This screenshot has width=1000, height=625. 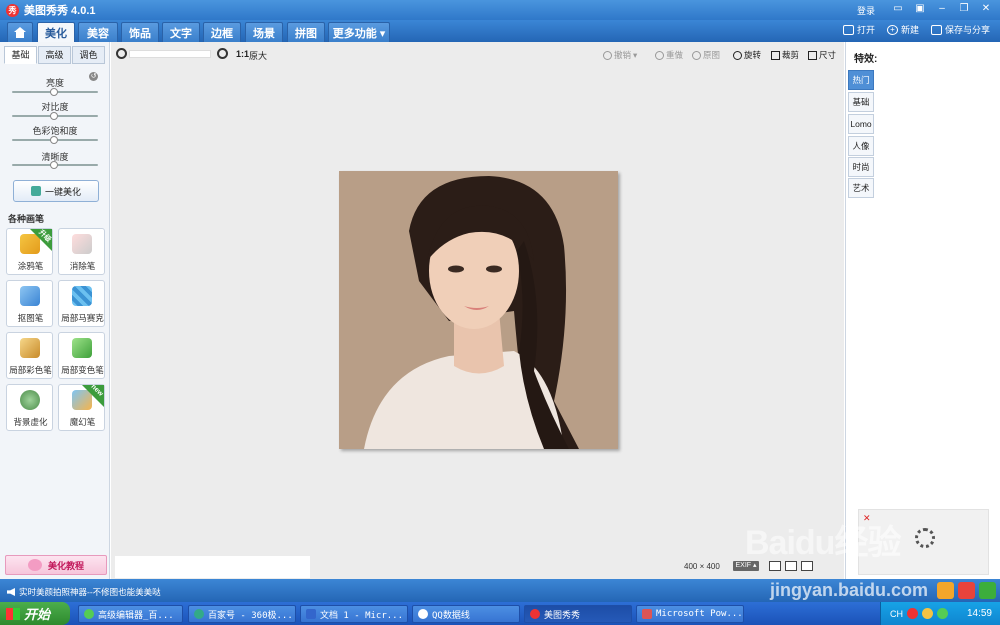 I want to click on window-controls: ▭ ▣ – ❐ ✕, so click(x=942, y=9).